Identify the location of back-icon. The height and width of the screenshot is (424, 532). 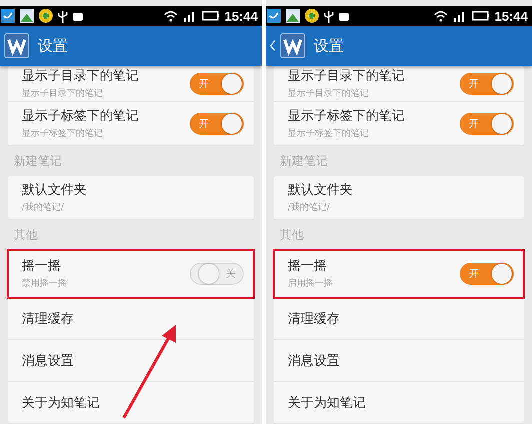
(273, 46).